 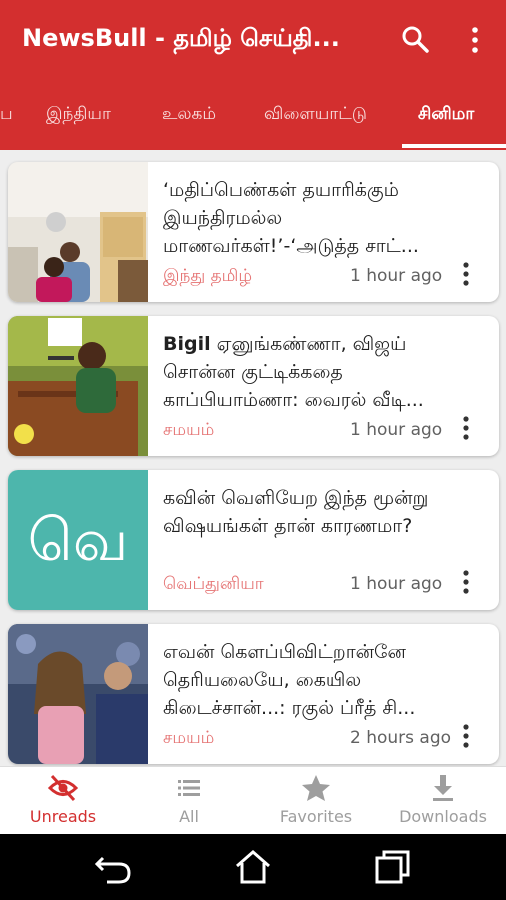 I want to click on nav-label: Unreads, so click(x=63, y=816).